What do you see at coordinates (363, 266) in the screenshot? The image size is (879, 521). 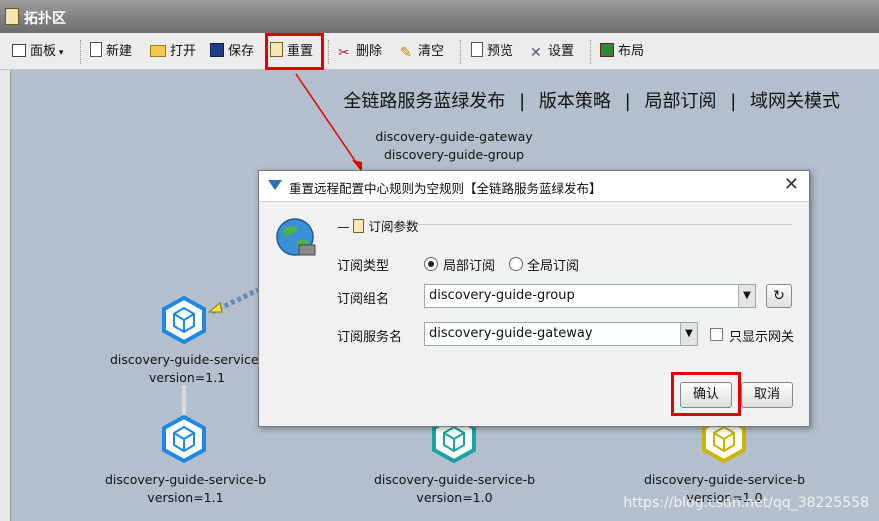 I see `type-label: 订阅类型` at bounding box center [363, 266].